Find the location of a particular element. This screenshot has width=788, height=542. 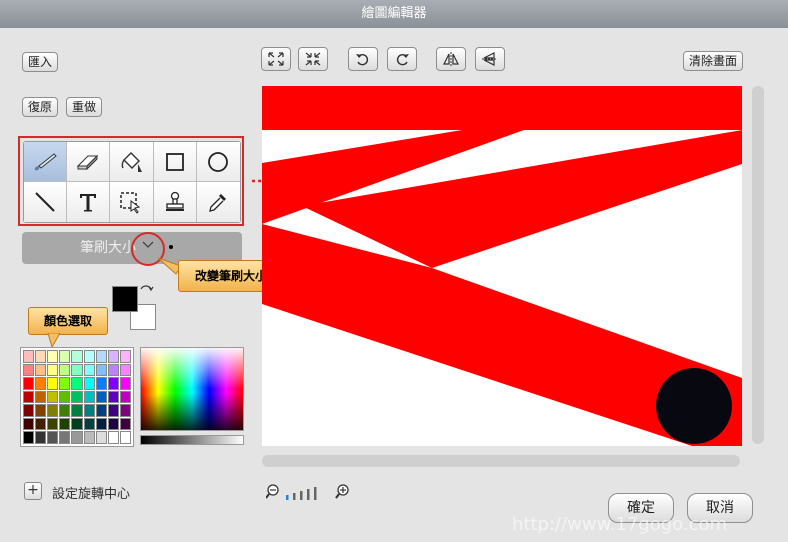

line-icon is located at coordinates (46, 202).